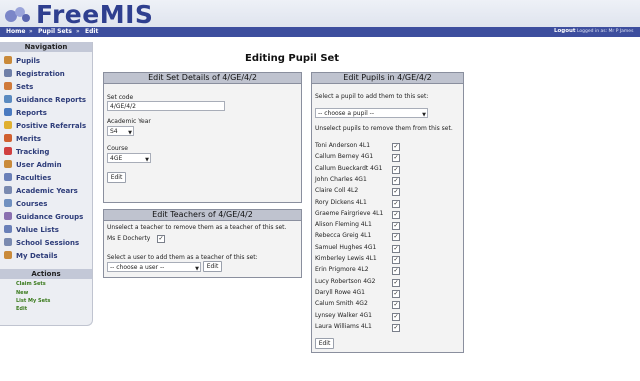 The width and height of the screenshot is (640, 381). I want to click on pupil-name: Rory Dickens 4L1, so click(341, 202).